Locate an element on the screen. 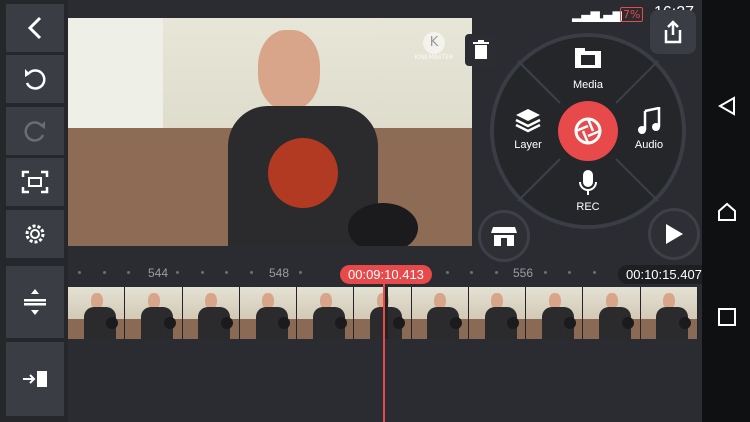  media-button: Media is located at coordinates (588, 71).